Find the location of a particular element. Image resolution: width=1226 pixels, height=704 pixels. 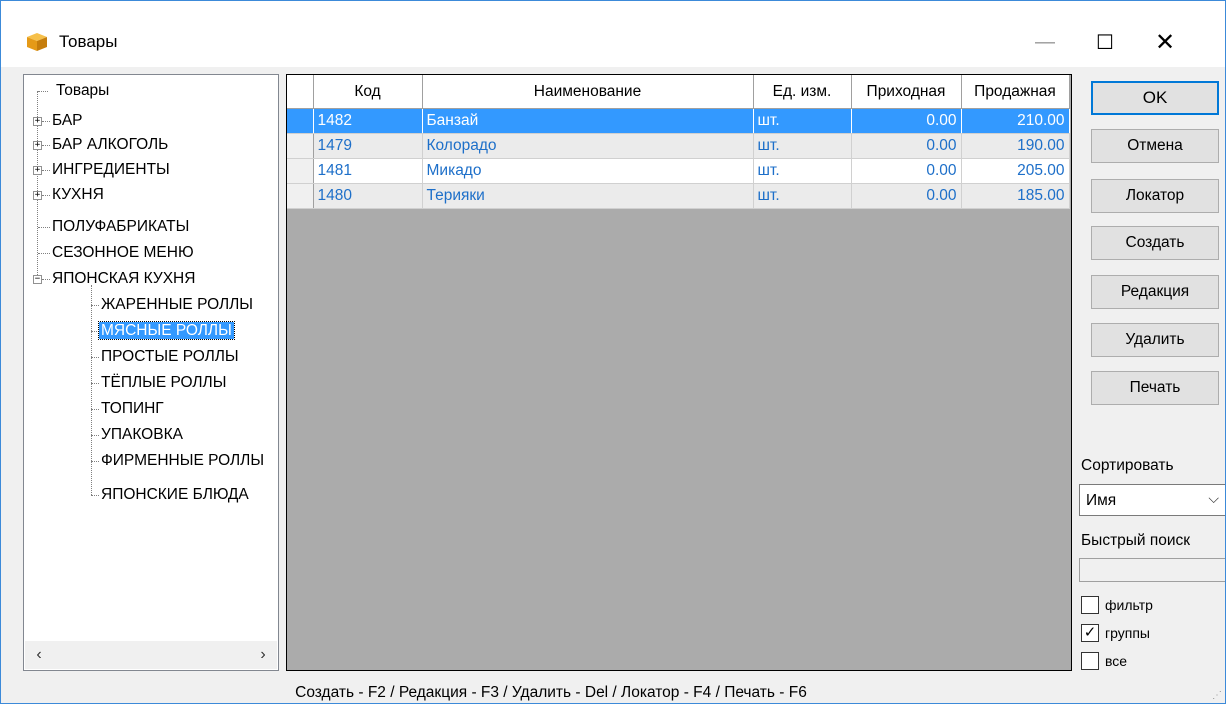

cancel-button: Отмена is located at coordinates (1155, 146).